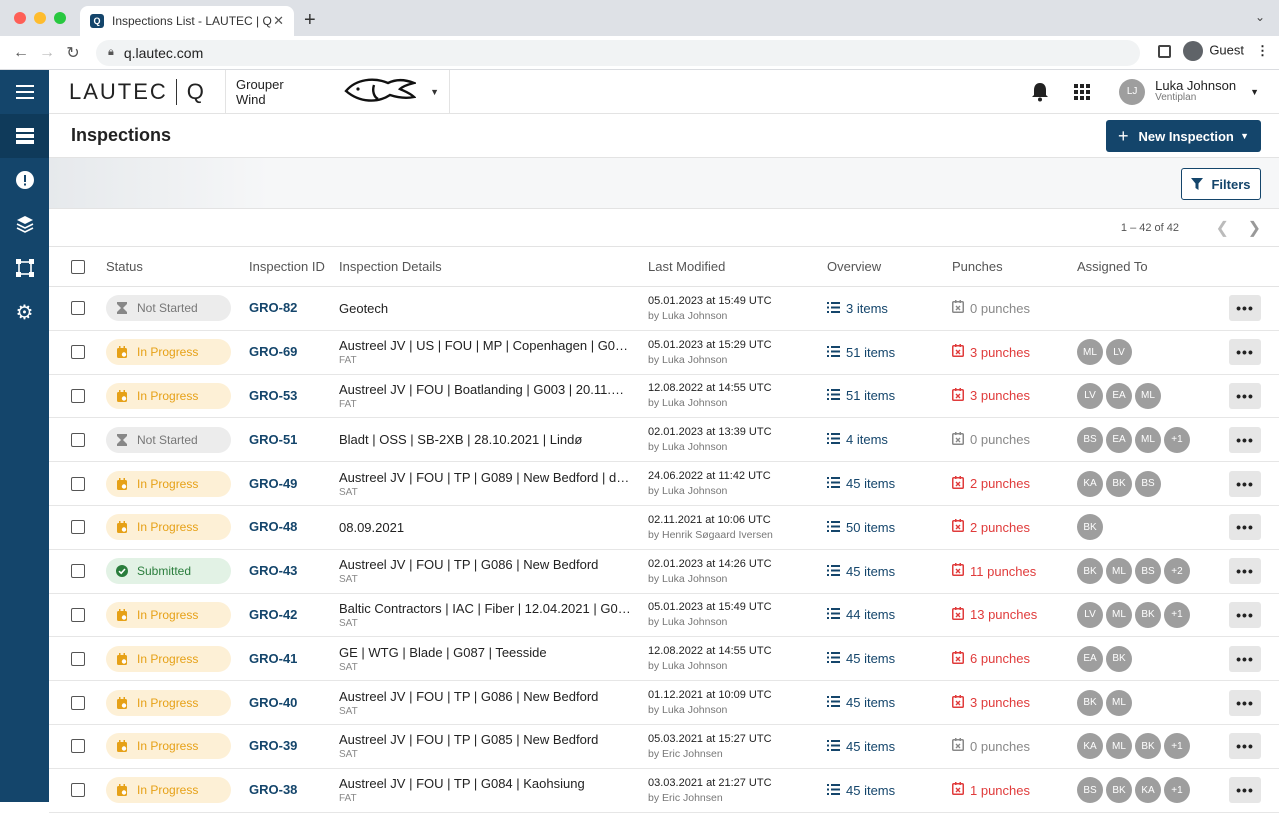 The height and width of the screenshot is (813, 1279). Describe the element at coordinates (338, 91) in the screenshot. I see `project-selector: Grouper Wind ▼` at that location.